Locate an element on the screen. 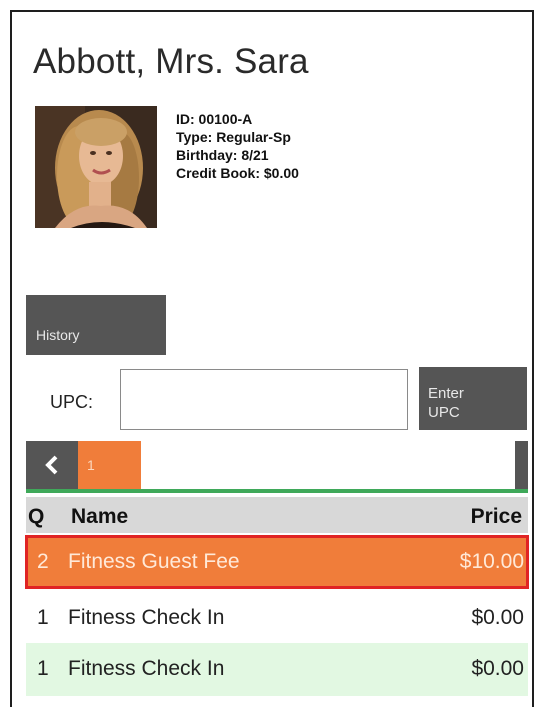  customer-photo-image is located at coordinates (96, 167).